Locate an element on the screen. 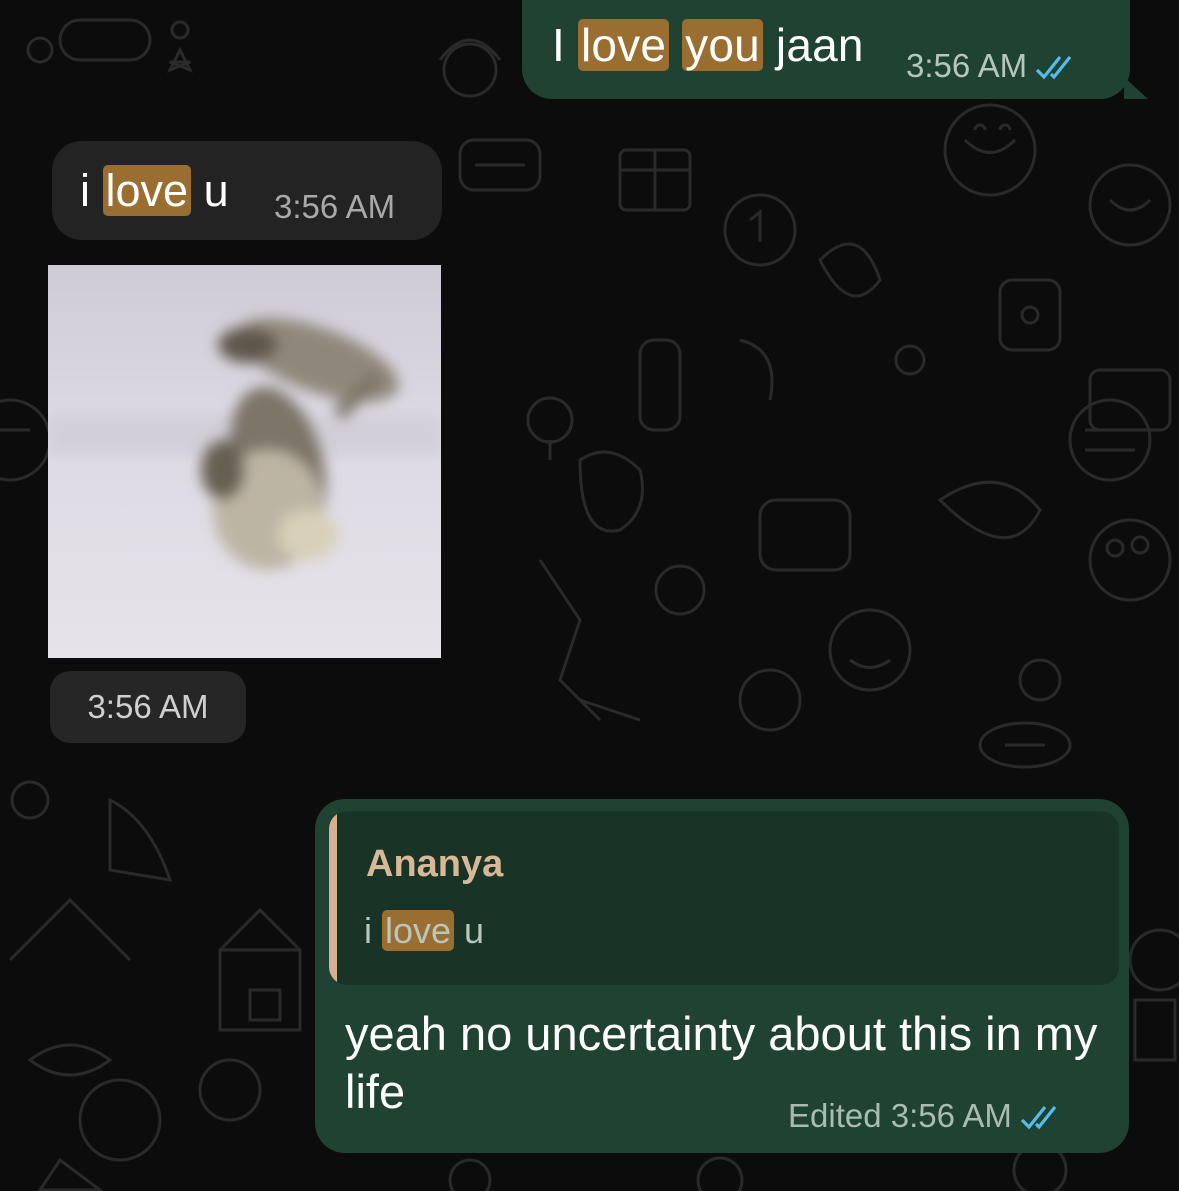 The image size is (1179, 1191). quoted-text: i love u is located at coordinates (424, 931).